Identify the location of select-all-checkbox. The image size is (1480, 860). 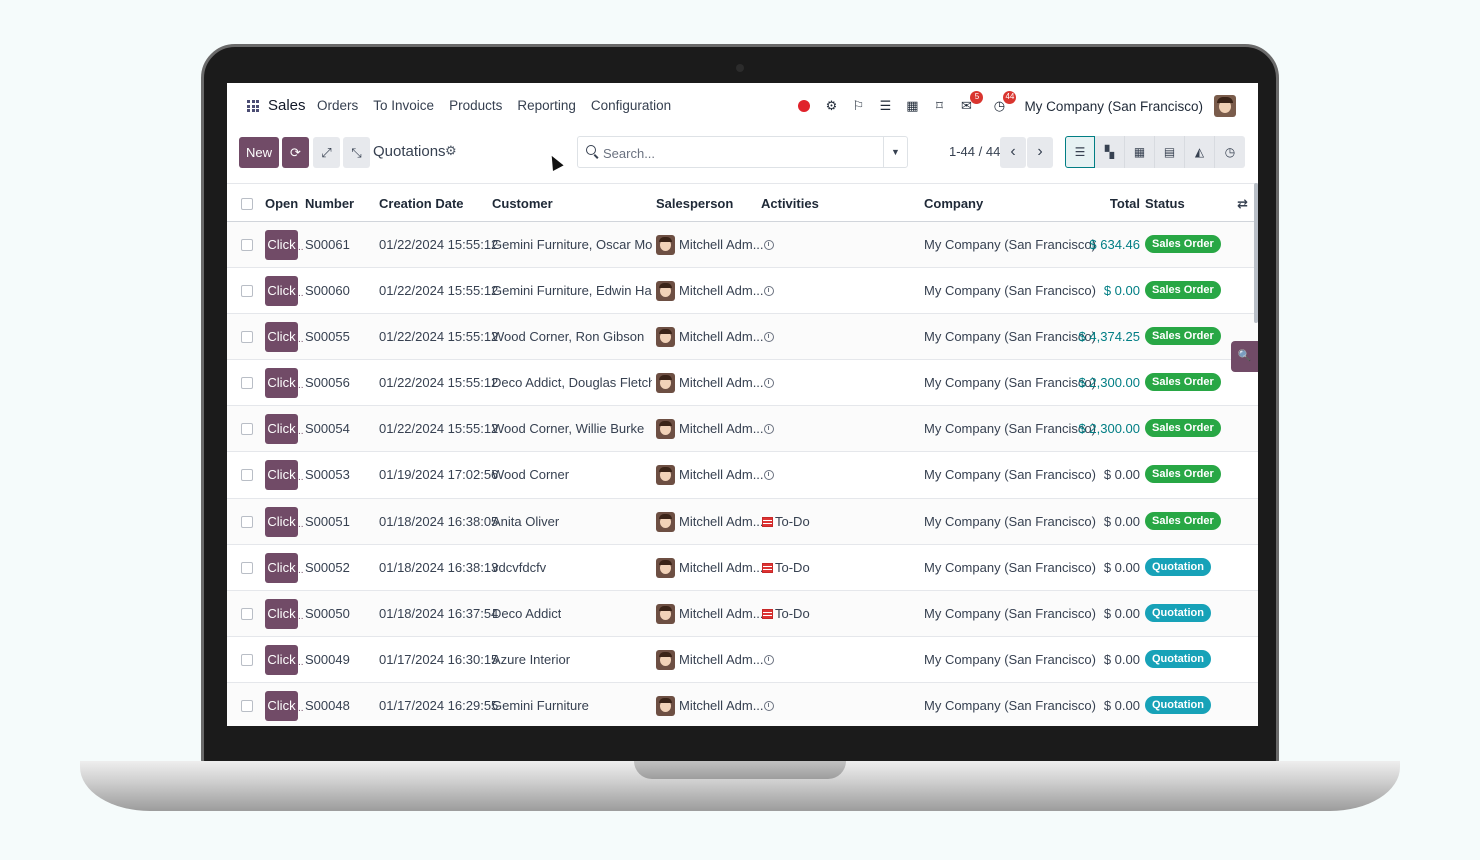
(247, 204).